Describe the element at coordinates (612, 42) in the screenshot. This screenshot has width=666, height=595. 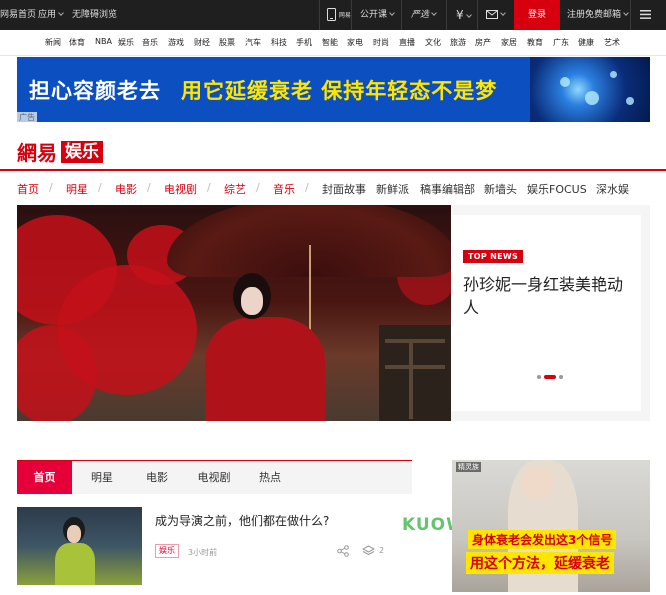
I see `channel-link: 艺术` at that location.